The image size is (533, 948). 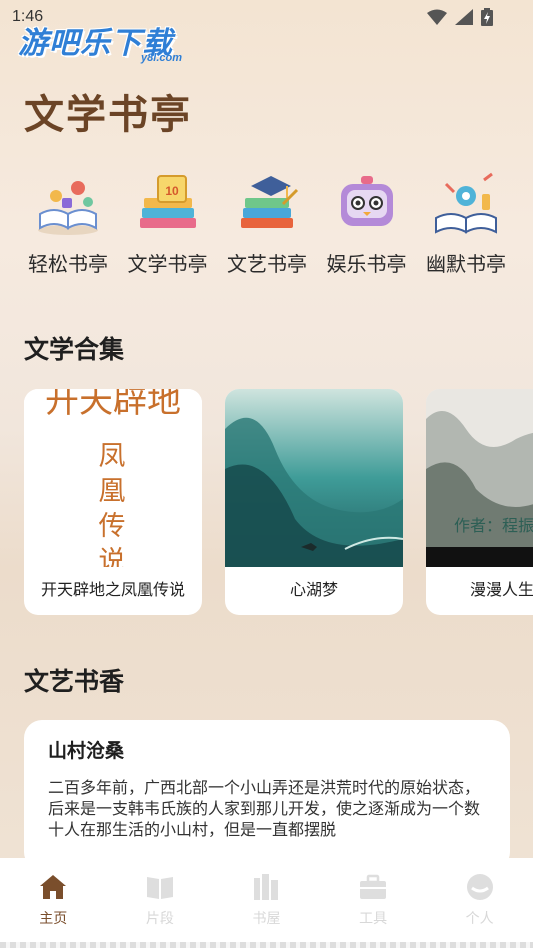 I want to click on collection-card-title: 心湖梦, so click(x=313, y=589).